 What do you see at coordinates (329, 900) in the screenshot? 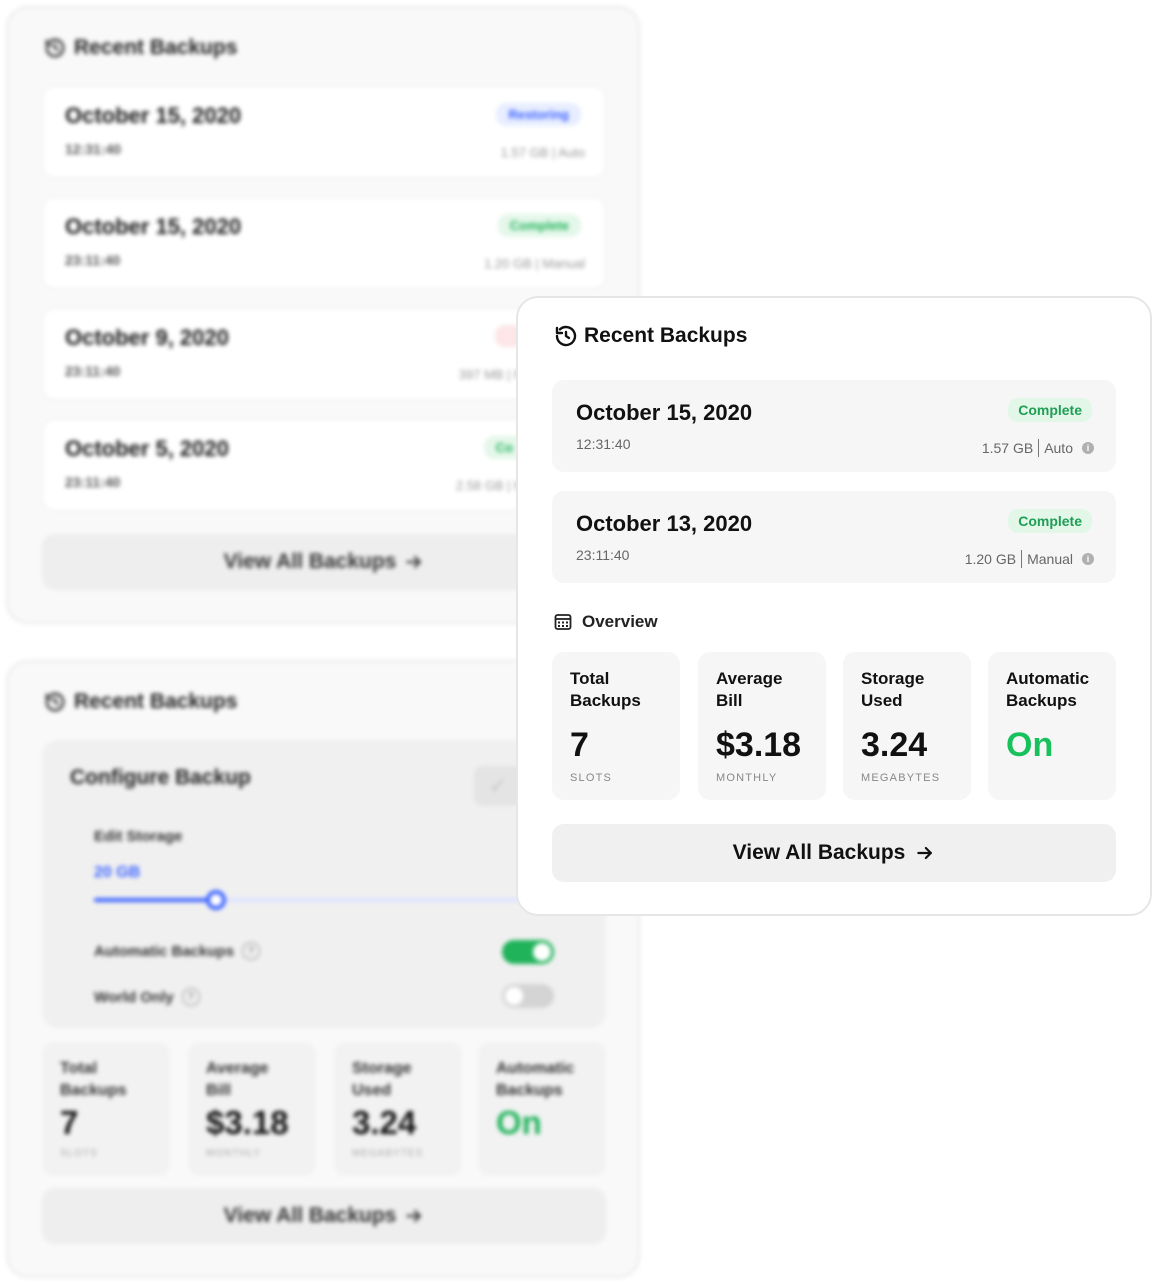
I see `storage-slider` at bounding box center [329, 900].